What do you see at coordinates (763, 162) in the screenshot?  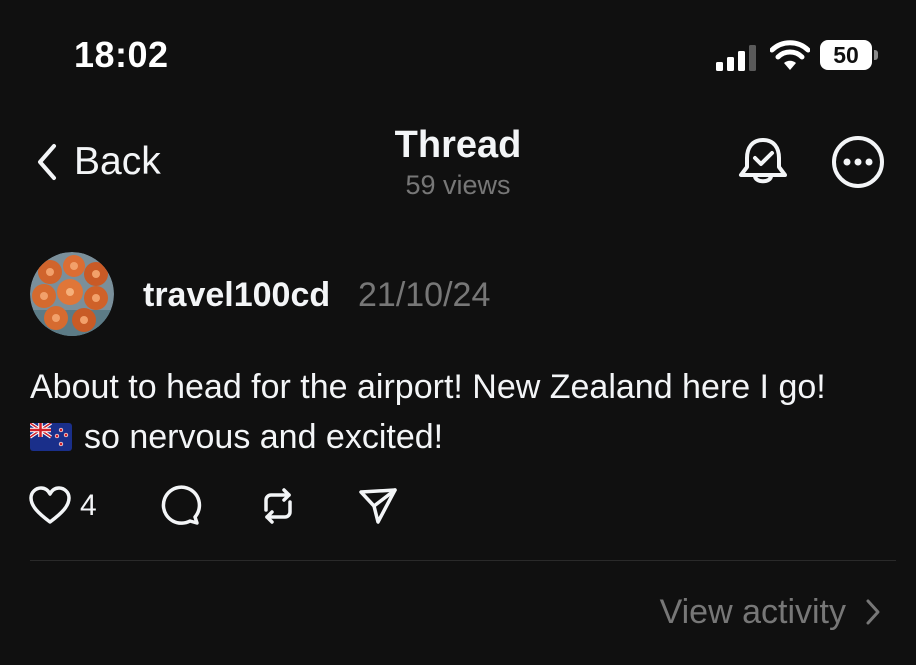 I see `bell-check-icon` at bounding box center [763, 162].